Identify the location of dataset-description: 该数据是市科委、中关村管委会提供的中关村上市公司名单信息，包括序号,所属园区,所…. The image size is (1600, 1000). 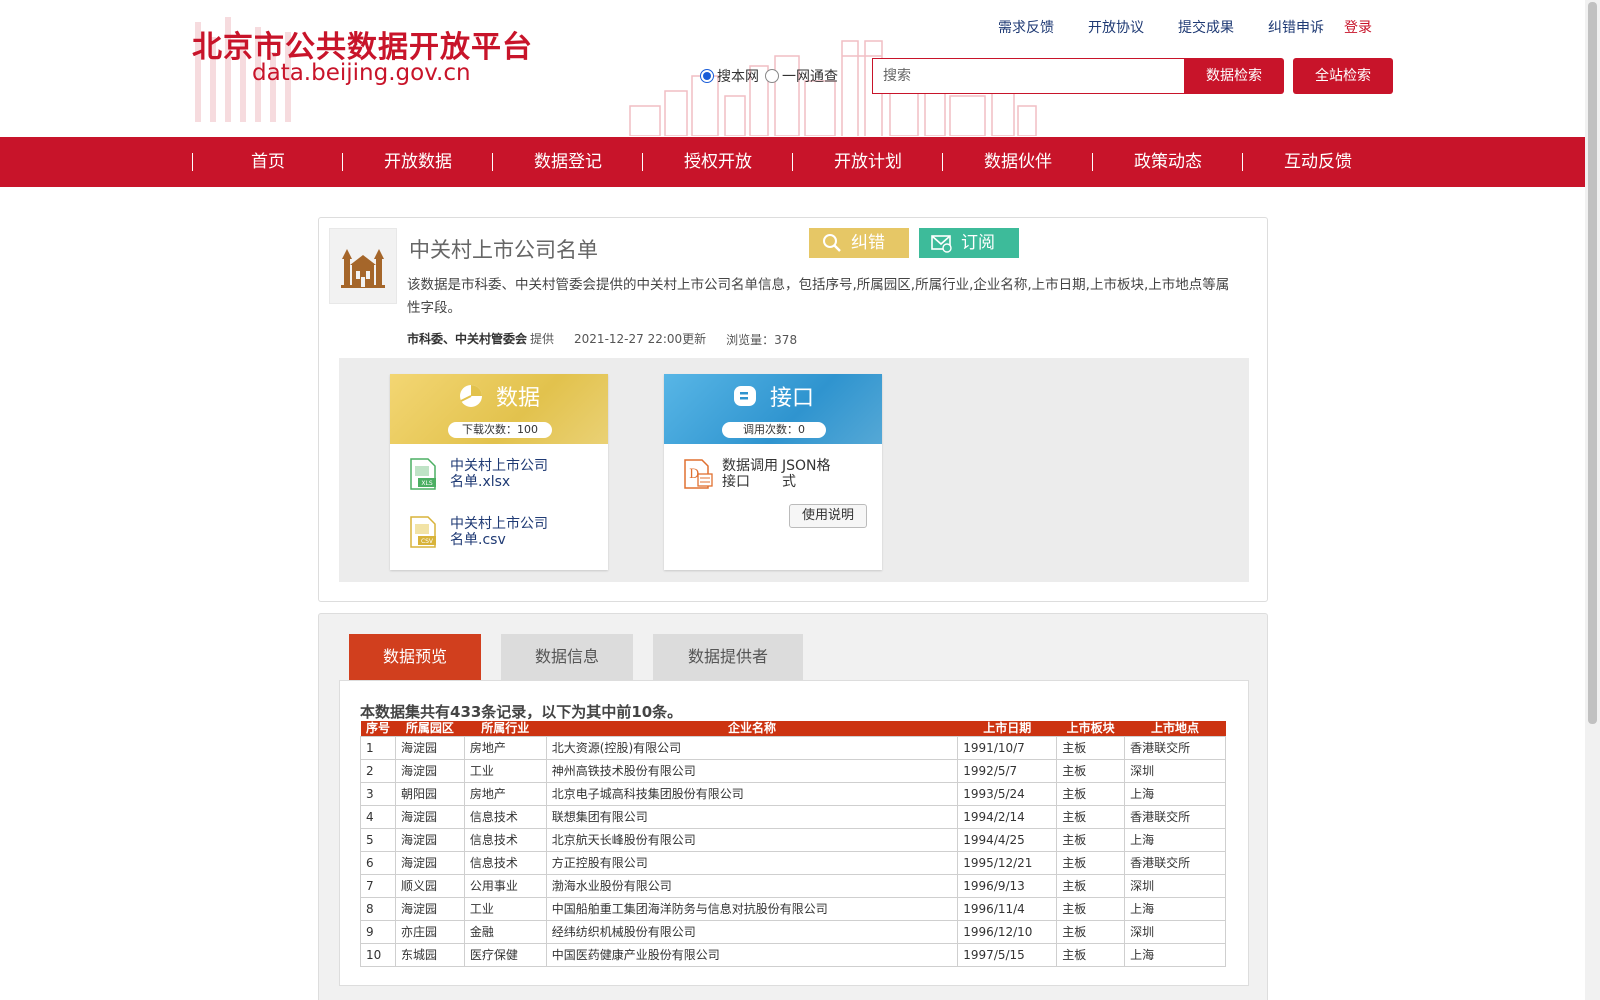
(818, 296).